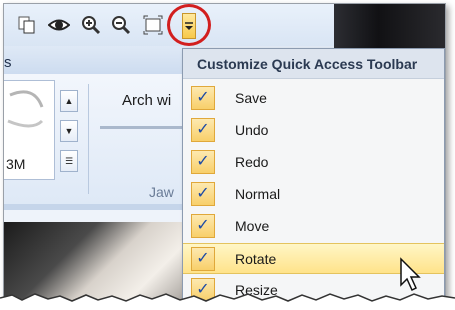 The height and width of the screenshot is (310, 455). Describe the element at coordinates (313, 64) in the screenshot. I see `menu-title: Customize Quick Access Toolbar` at that location.